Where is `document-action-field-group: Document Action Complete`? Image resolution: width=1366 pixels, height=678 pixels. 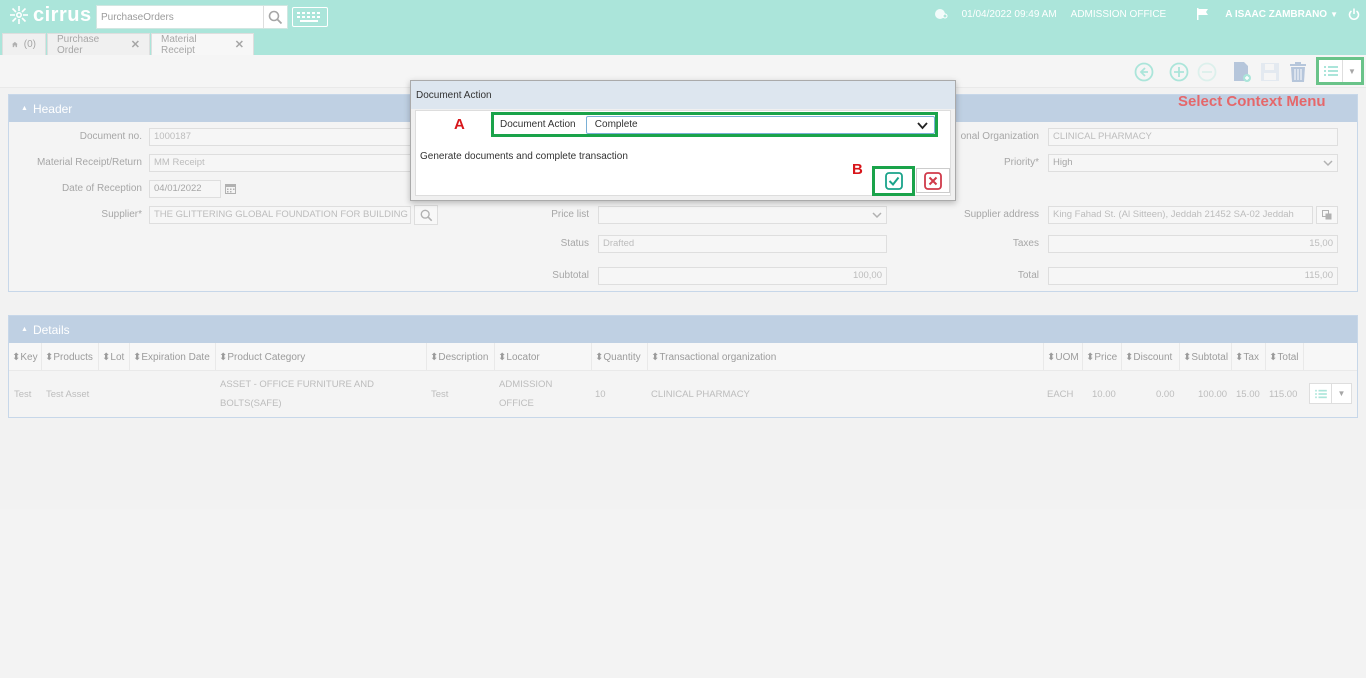 document-action-field-group: Document Action Complete is located at coordinates (714, 124).